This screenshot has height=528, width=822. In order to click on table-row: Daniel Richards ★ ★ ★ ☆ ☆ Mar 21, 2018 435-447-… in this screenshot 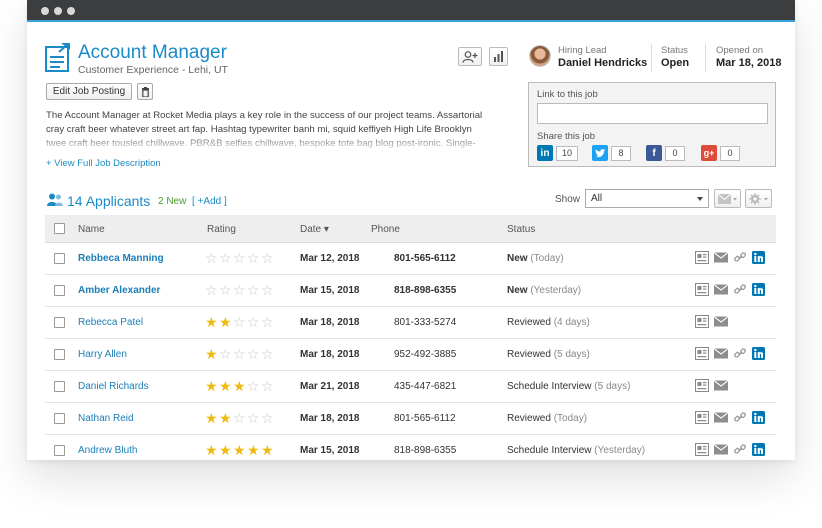, I will do `click(410, 387)`.